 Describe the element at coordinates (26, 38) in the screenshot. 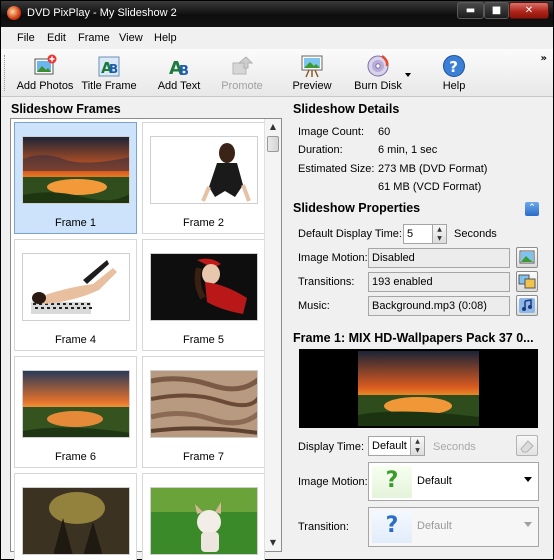

I see `menu-file: File` at that location.